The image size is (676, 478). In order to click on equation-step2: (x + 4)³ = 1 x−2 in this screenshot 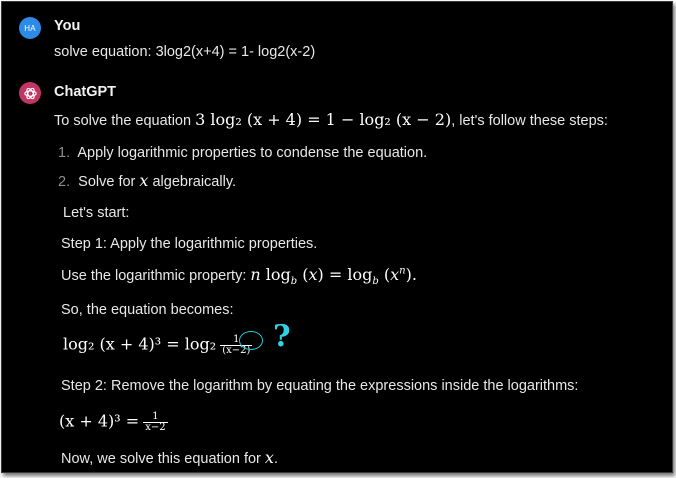, I will do `click(113, 422)`.